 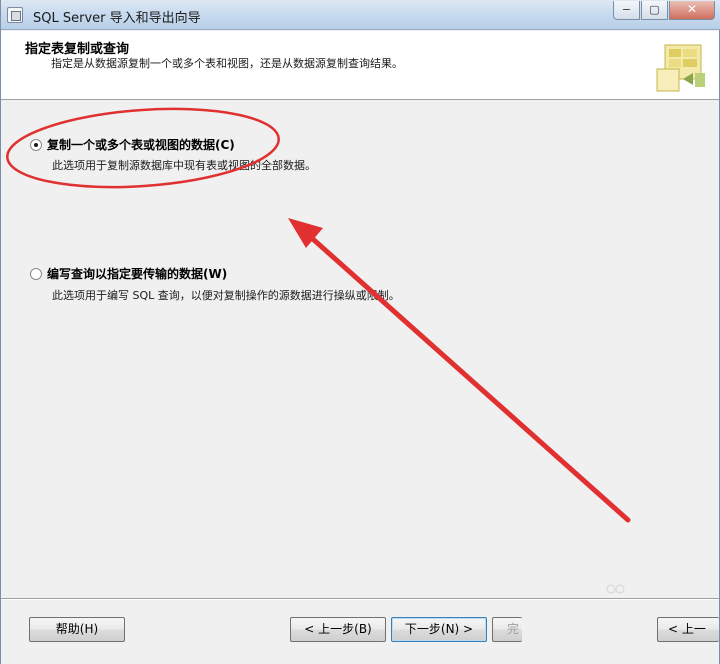 I want to click on maximize-button: ▢, so click(x=654, y=10).